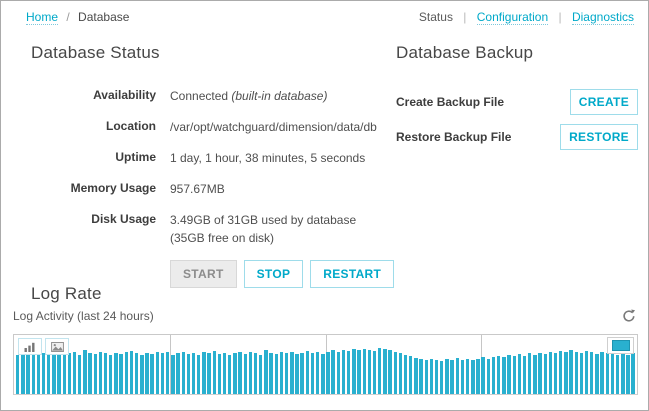 The image size is (649, 411). What do you see at coordinates (95, 52) in the screenshot?
I see `database-status-title: Database Status` at bounding box center [95, 52].